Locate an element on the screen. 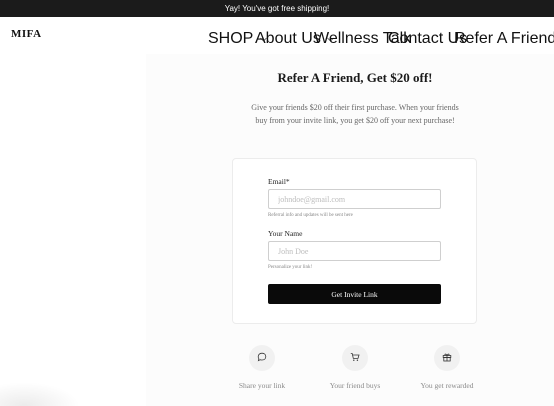 This screenshot has height=406, width=554. email-label: Email* is located at coordinates (279, 181).